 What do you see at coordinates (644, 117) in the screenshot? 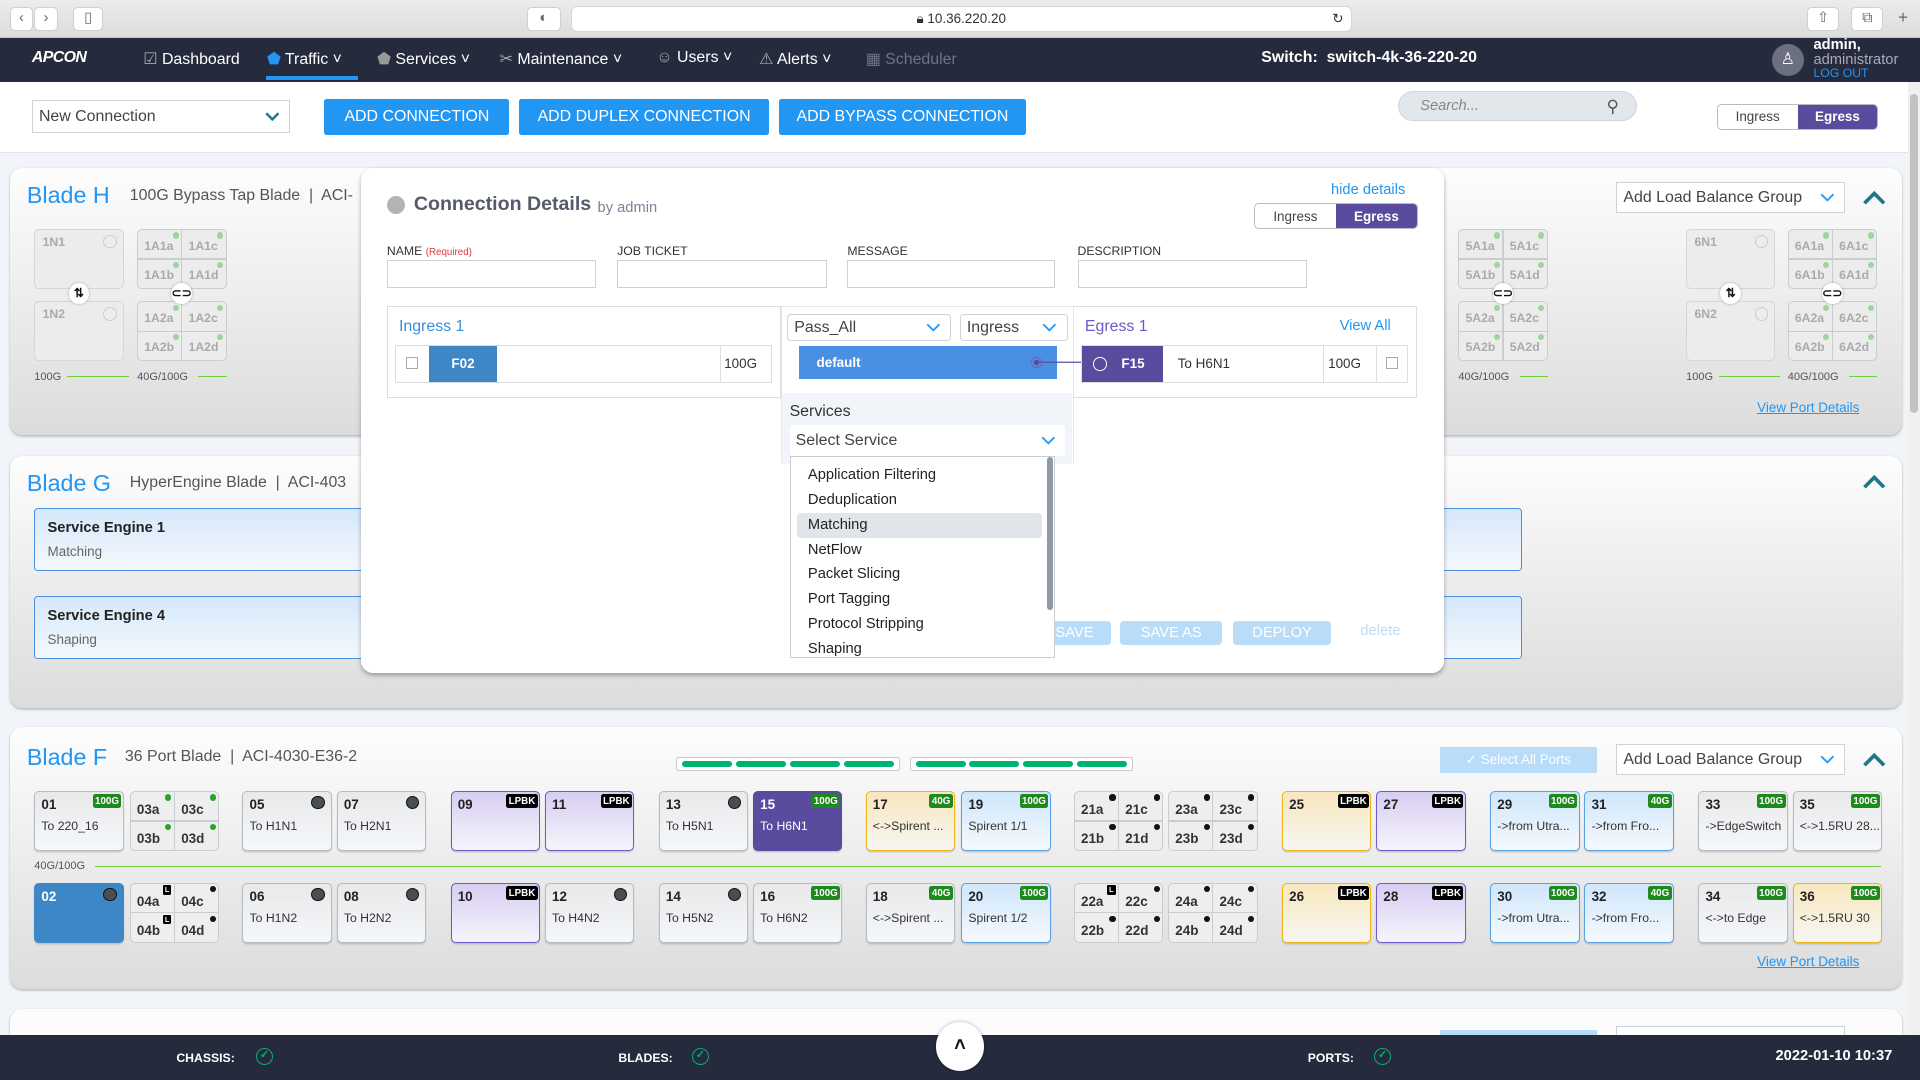
I see `add-duplex-connection-button: ADD DUPLEX CONNECTION` at bounding box center [644, 117].